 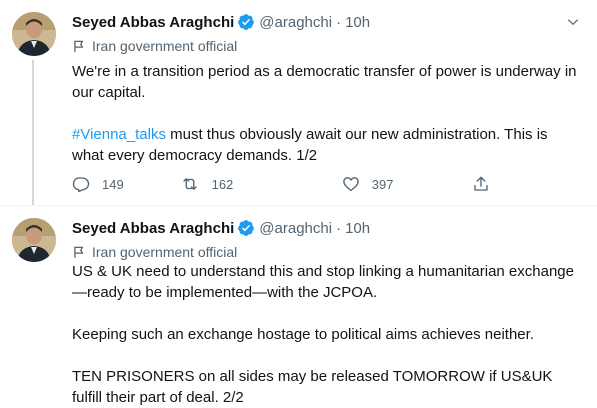 What do you see at coordinates (119, 134) in the screenshot?
I see `hashtag-link: #Vienna_talks` at bounding box center [119, 134].